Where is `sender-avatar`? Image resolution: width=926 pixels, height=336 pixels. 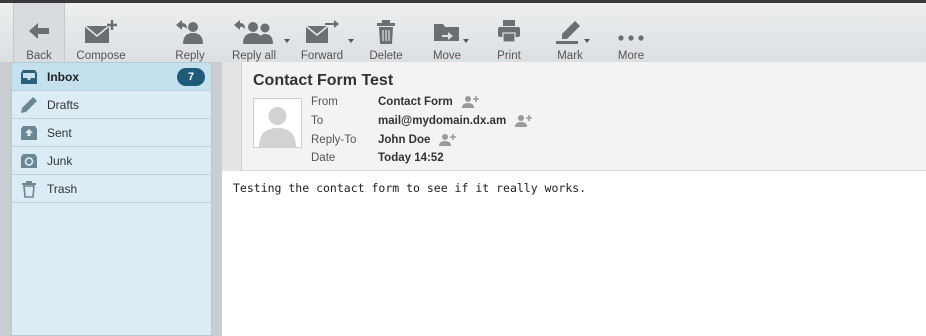 sender-avatar is located at coordinates (277, 123).